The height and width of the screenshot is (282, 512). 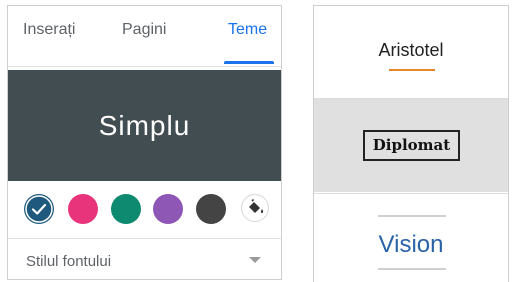 I want to click on theme-card-diplomat: Diplomat, so click(x=411, y=145).